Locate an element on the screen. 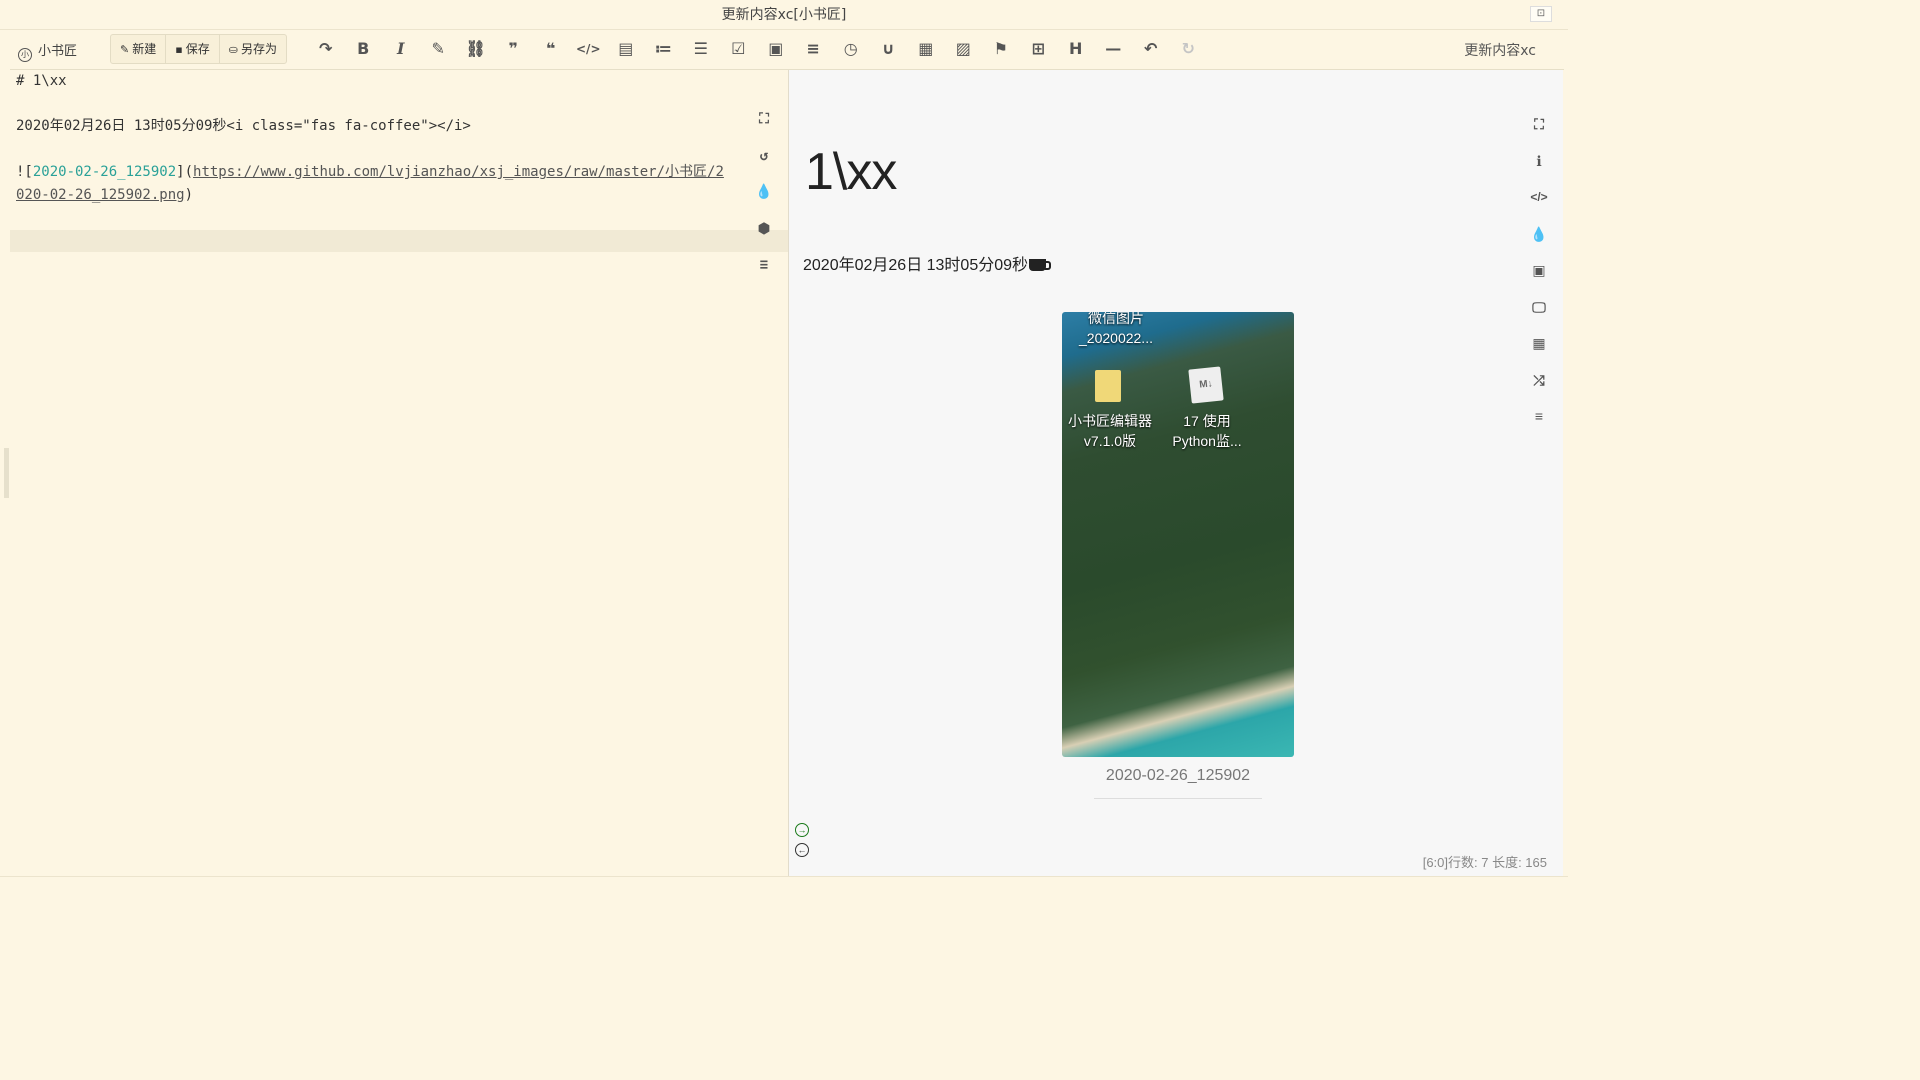  window-title: 更新内容xc[小书匠] is located at coordinates (784, 15).